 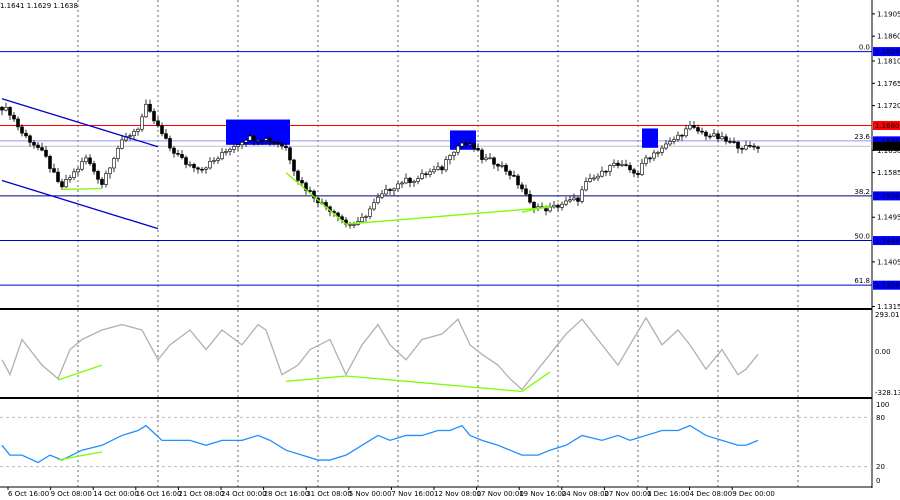 What do you see at coordinates (116, 494) in the screenshot?
I see `time-tick-label: 14 Oct 00:00` at bounding box center [116, 494].